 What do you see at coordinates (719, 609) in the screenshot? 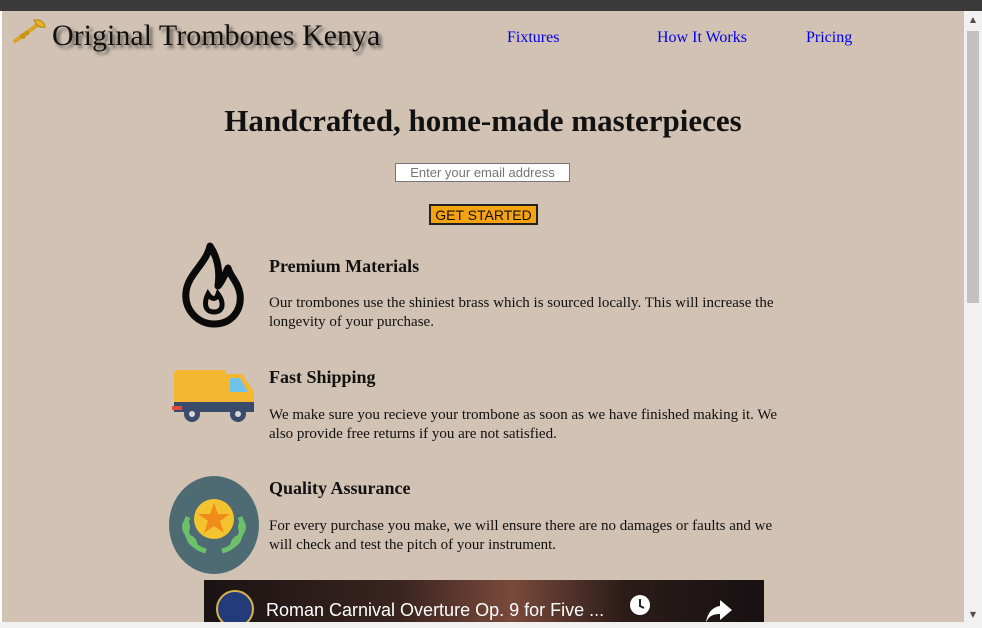
I see `share-icon` at bounding box center [719, 609].